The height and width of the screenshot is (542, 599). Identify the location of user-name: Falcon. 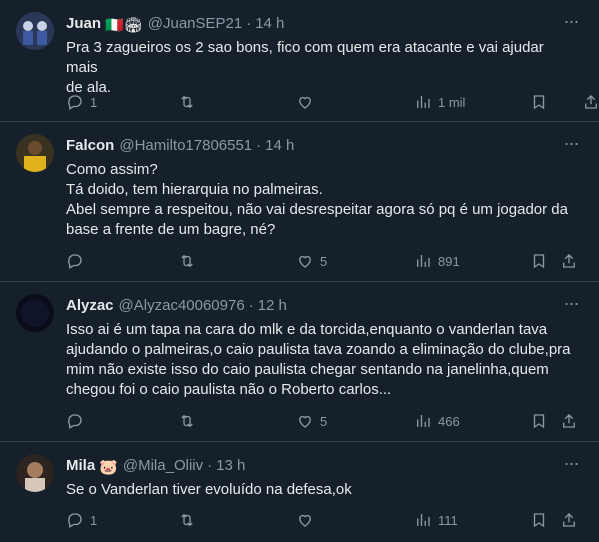
(90, 145).